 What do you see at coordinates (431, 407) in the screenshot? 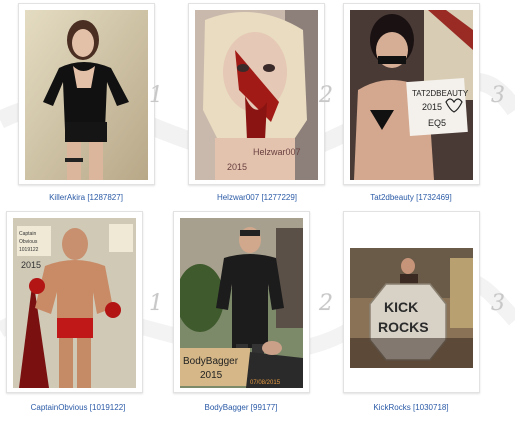
I see `caption-id: [1030718]` at bounding box center [431, 407].